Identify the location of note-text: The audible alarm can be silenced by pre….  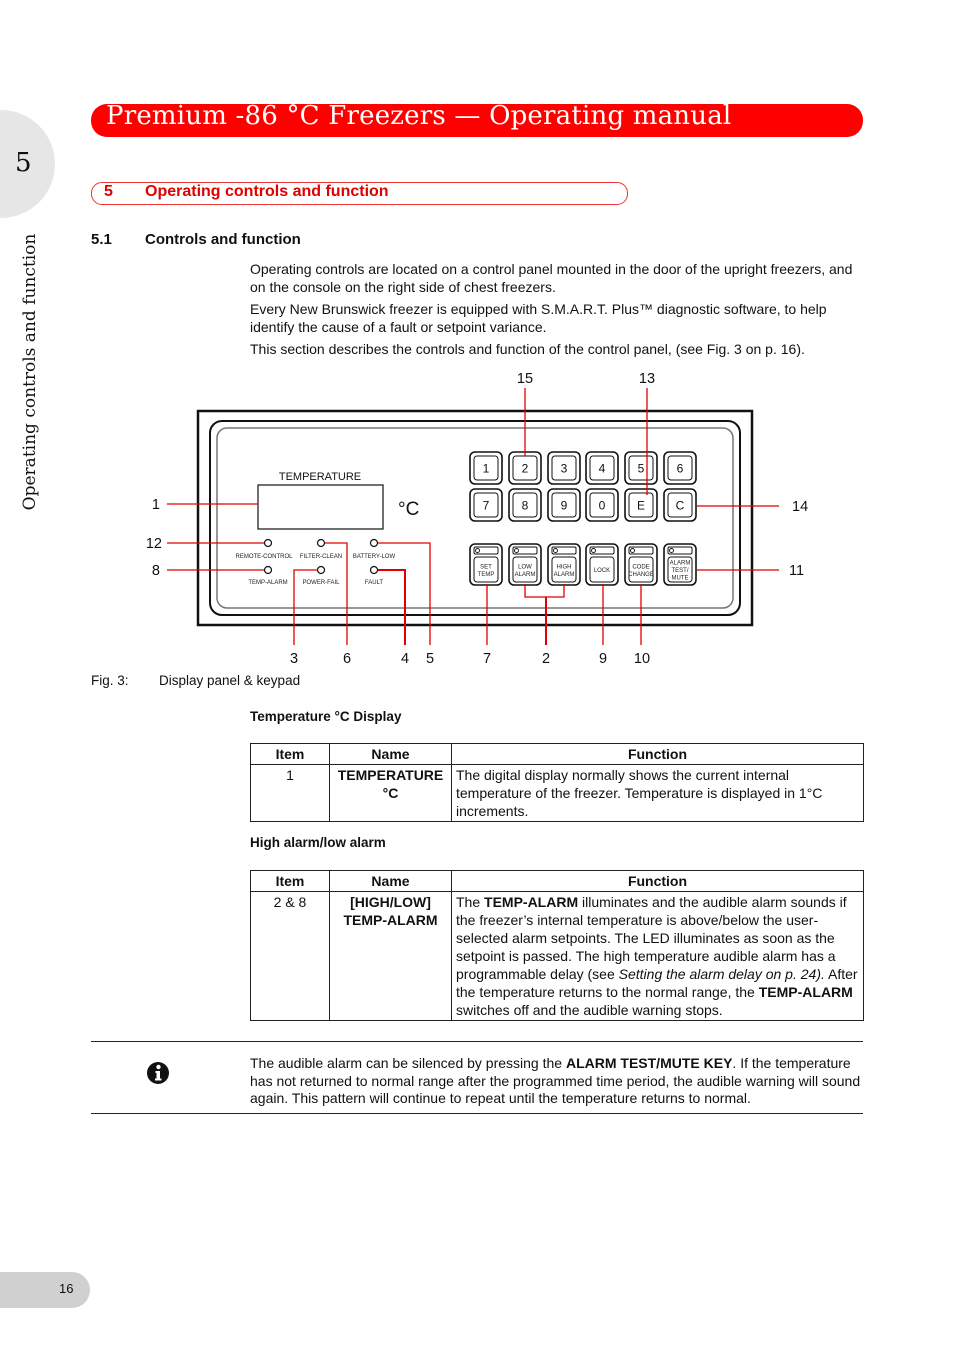
(557, 1081).